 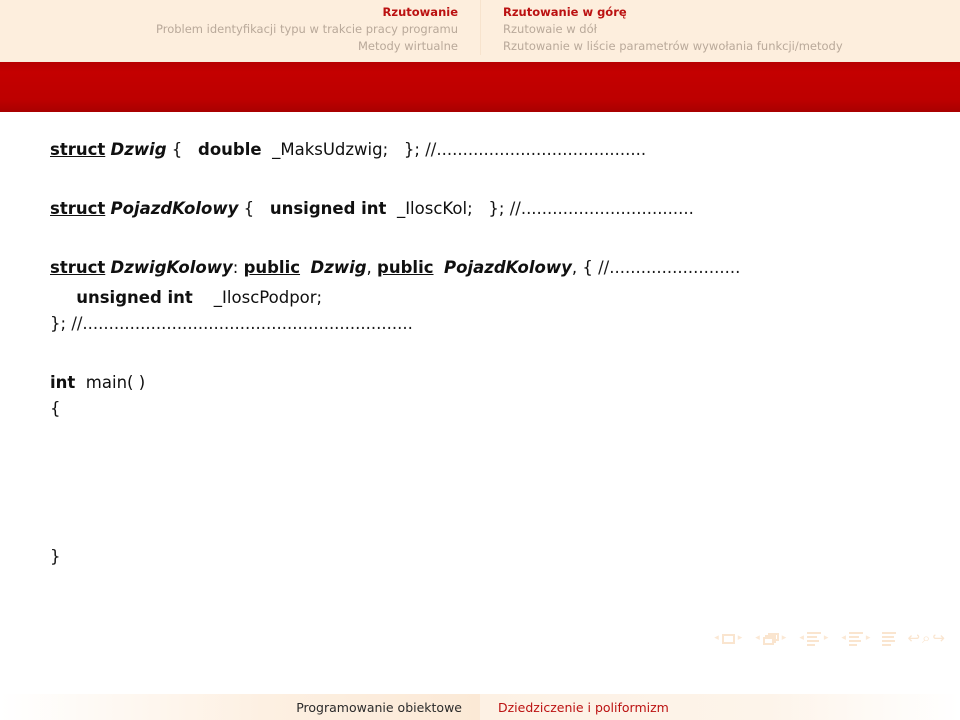 I want to click on type-unsigned-int-1: unsigned int, so click(x=328, y=208).